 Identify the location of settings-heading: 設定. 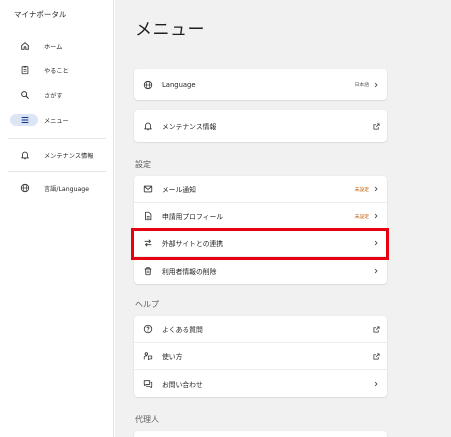
(143, 164).